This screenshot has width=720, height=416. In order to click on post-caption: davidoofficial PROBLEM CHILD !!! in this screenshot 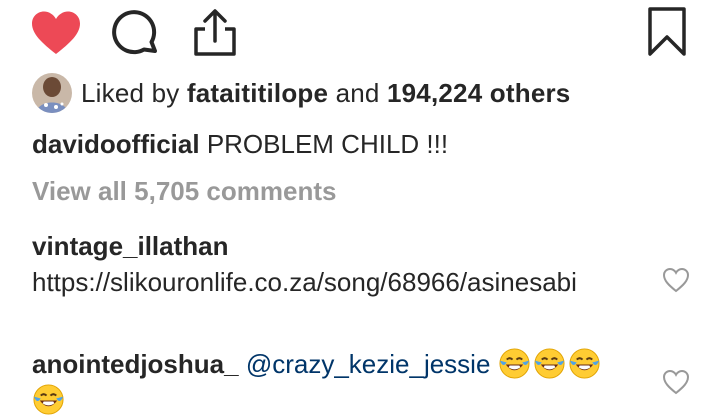, I will do `click(240, 144)`.